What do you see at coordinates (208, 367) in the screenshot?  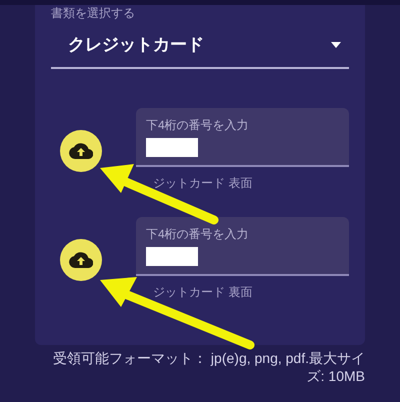 I see `format-note: 受領可能フォーマット： jp(e)g, png, pdf.最大サイズ: 10MB` at bounding box center [208, 367].